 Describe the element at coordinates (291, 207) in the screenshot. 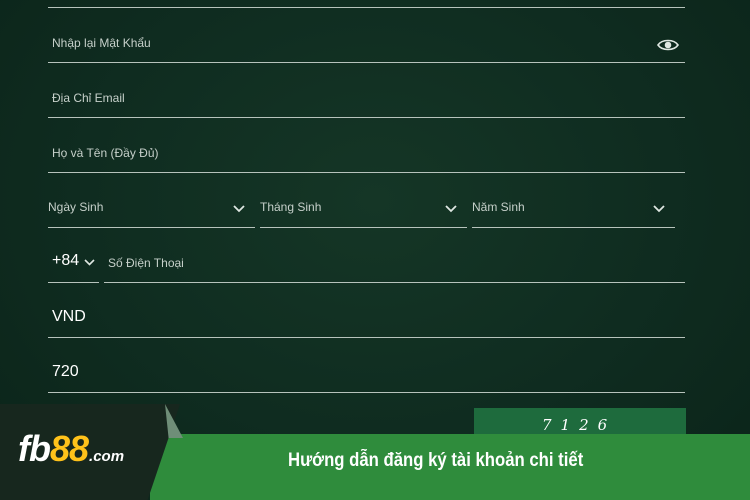

I see `birth-month-label: Tháng Sinh` at that location.